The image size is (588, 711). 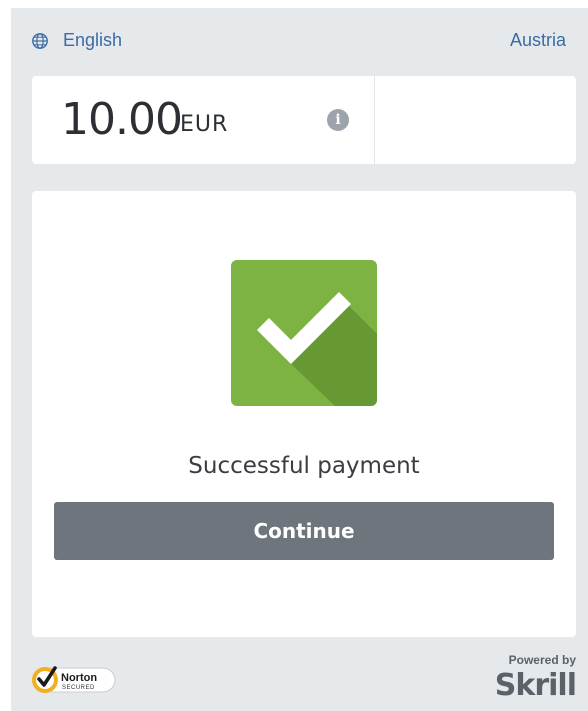 What do you see at coordinates (122, 119) in the screenshot?
I see `amount-value: 10.00` at bounding box center [122, 119].